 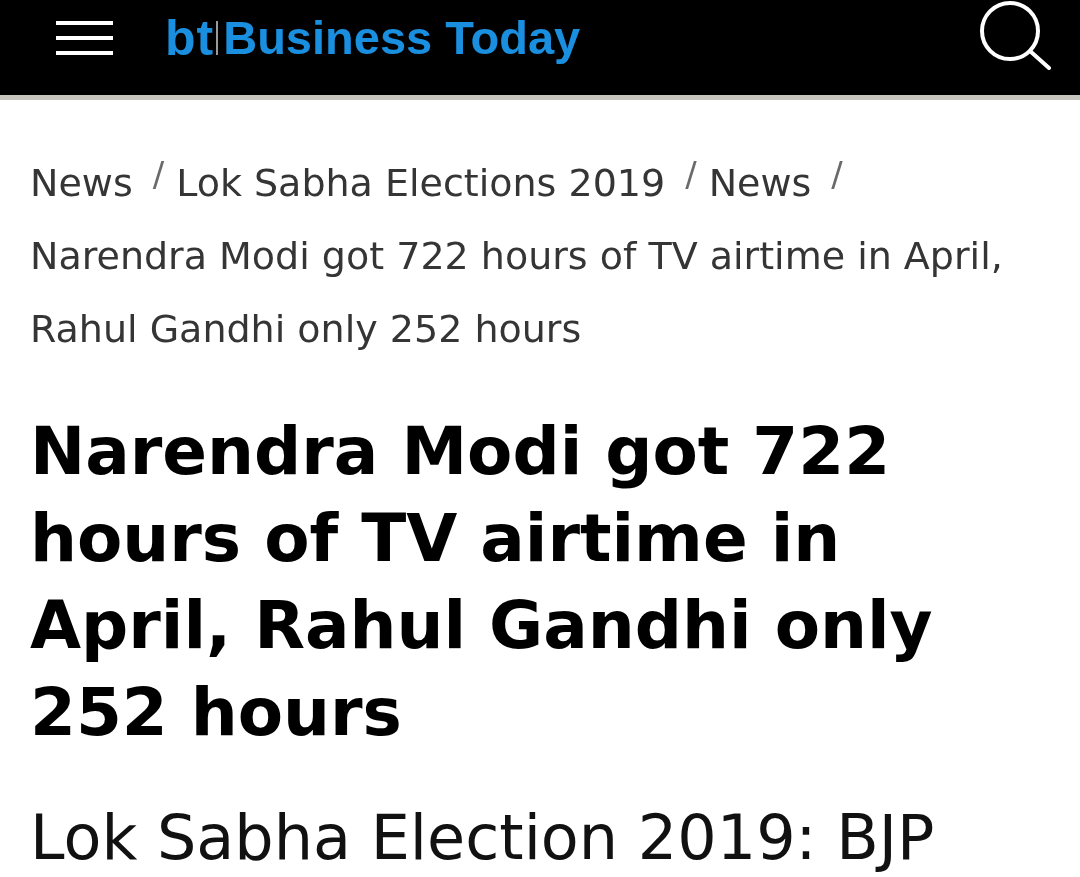 What do you see at coordinates (482, 838) in the screenshot?
I see `article-subheading: Lok Sabha Election 2019: BJP` at bounding box center [482, 838].